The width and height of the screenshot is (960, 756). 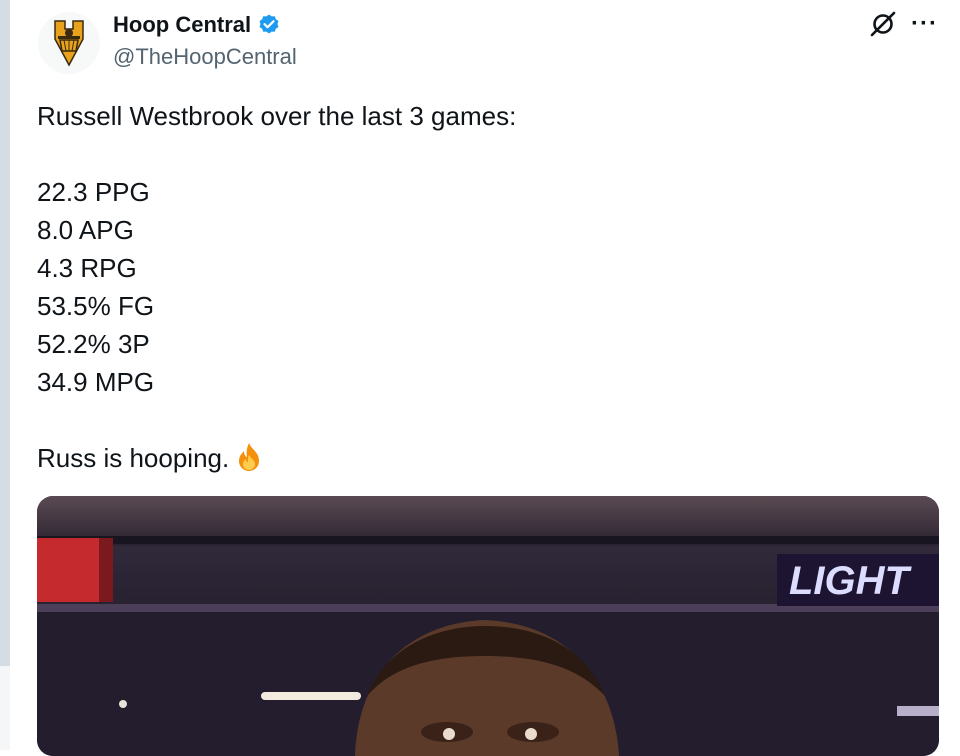 I want to click on stat-line: 52.2% 3P, so click(x=93, y=344).